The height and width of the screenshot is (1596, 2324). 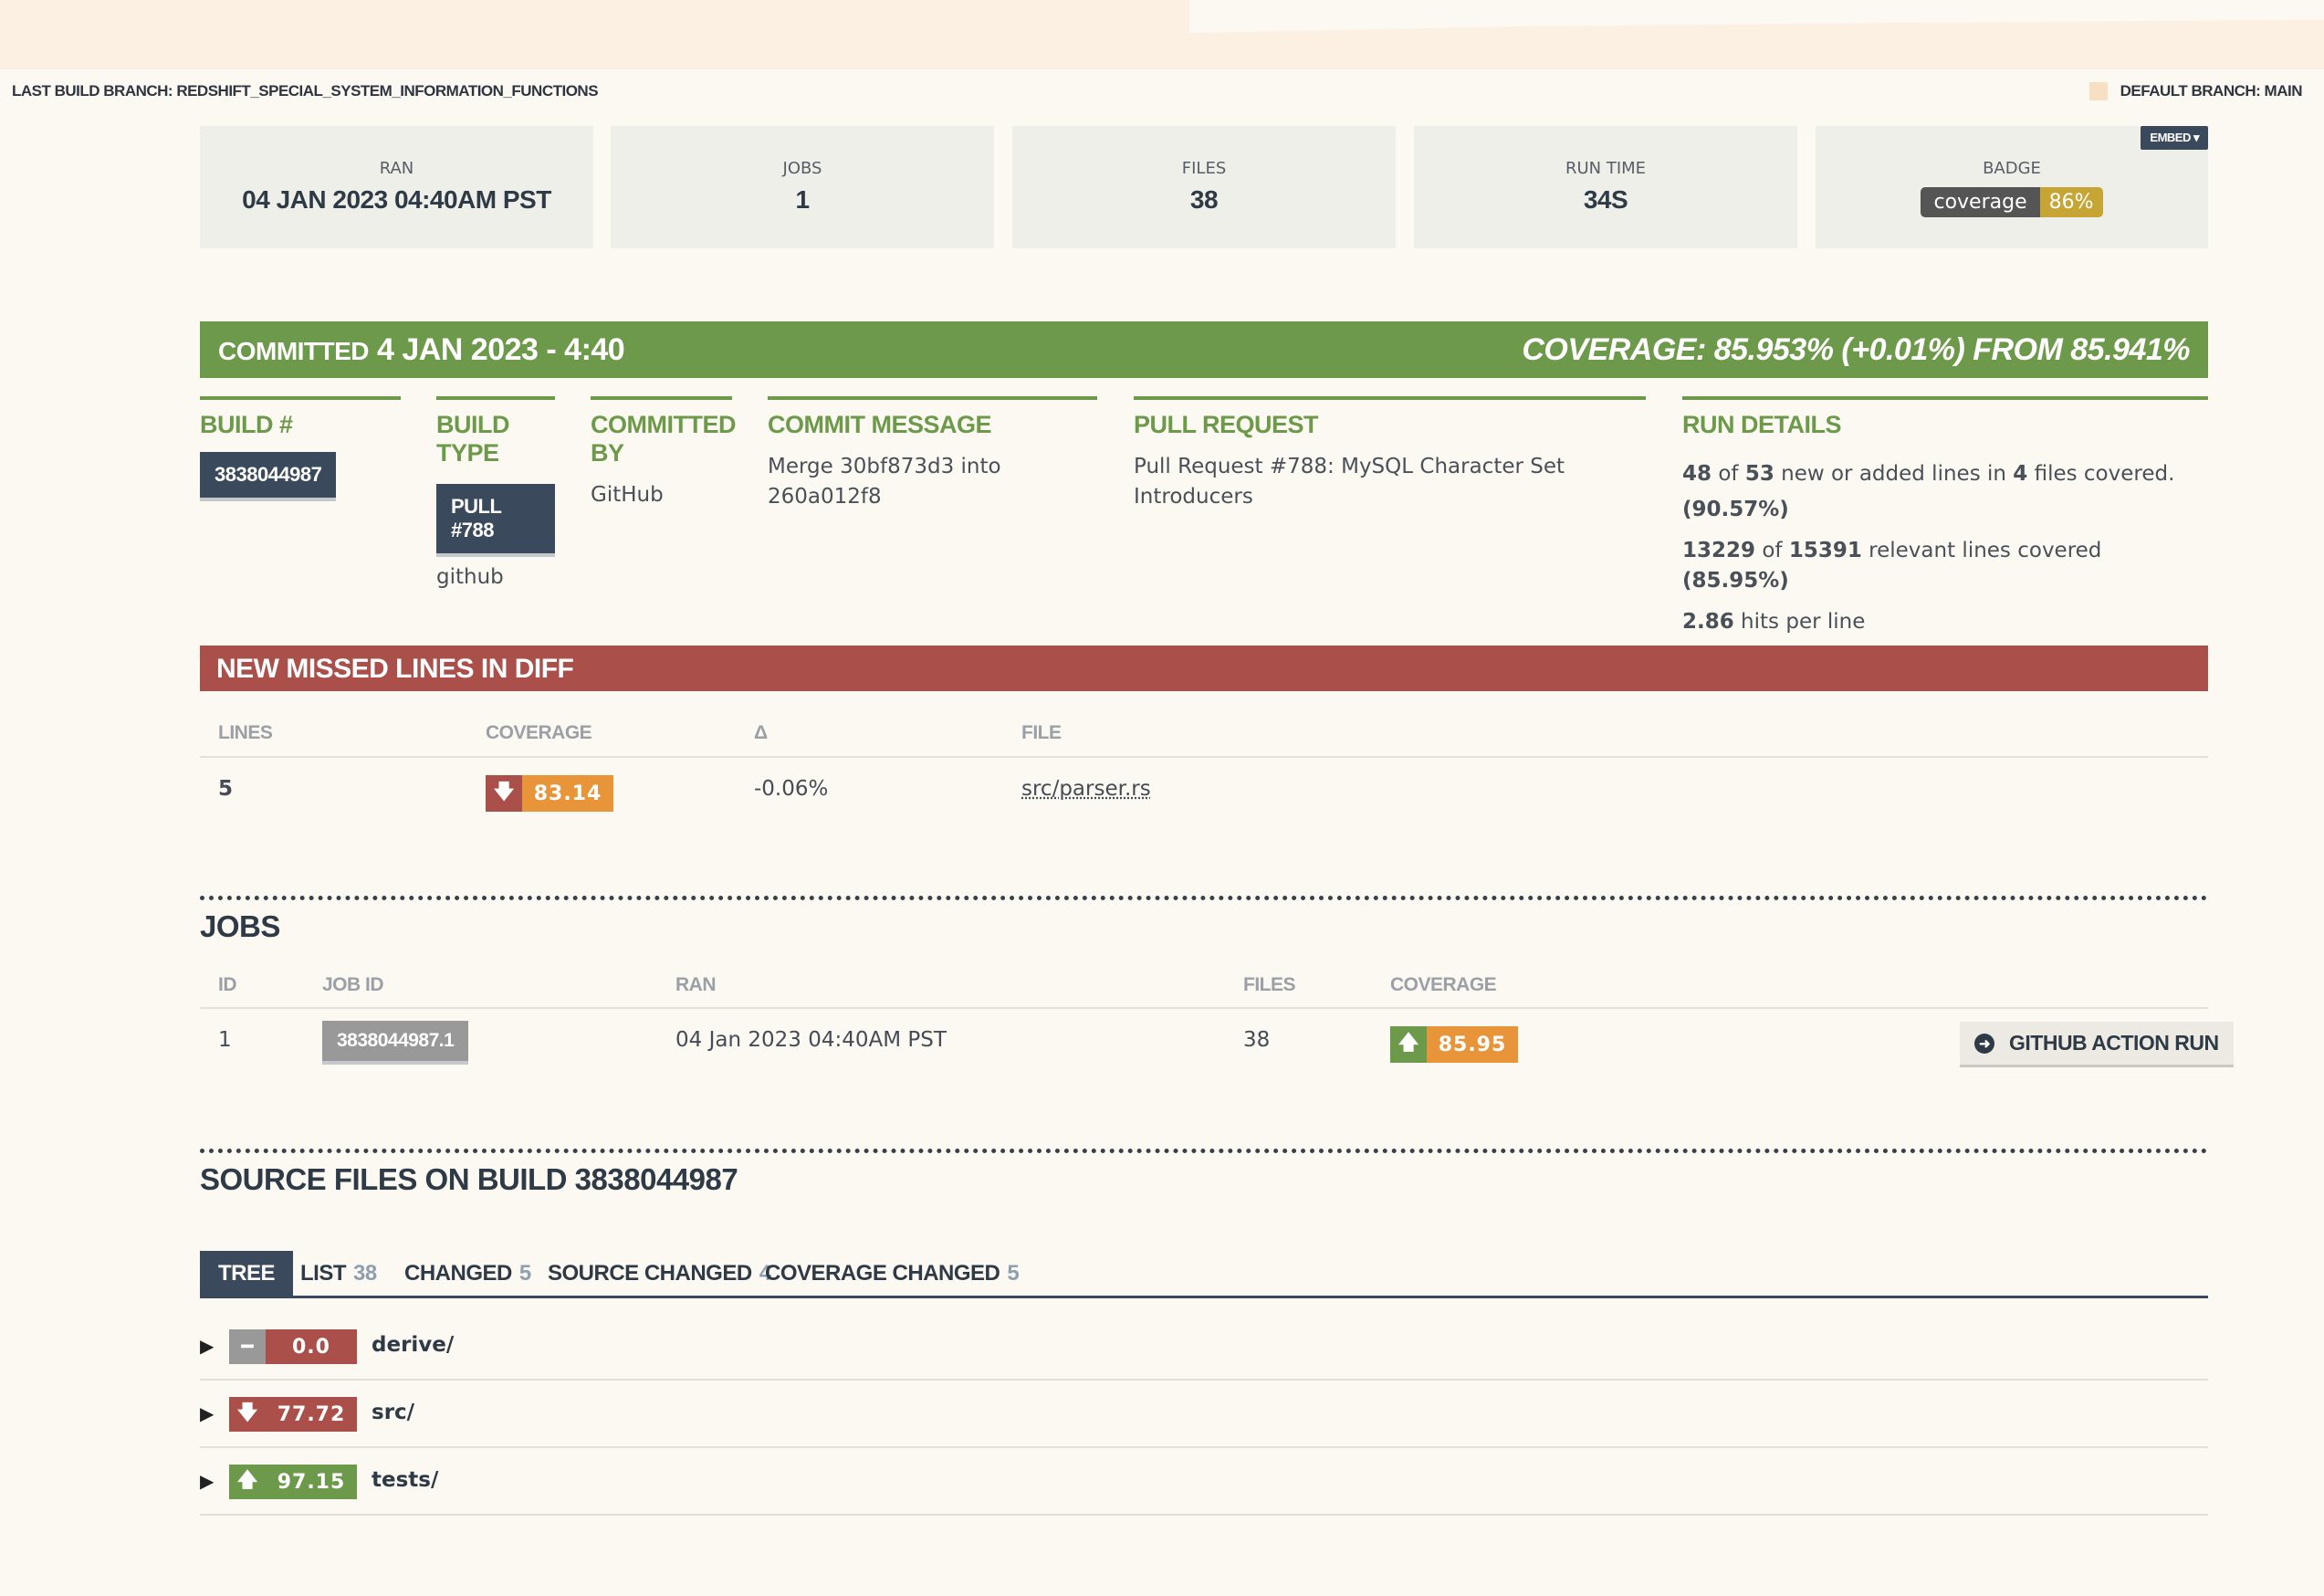 I want to click on committed-date: 4 JAN 2023 - 4:40, so click(x=501, y=349).